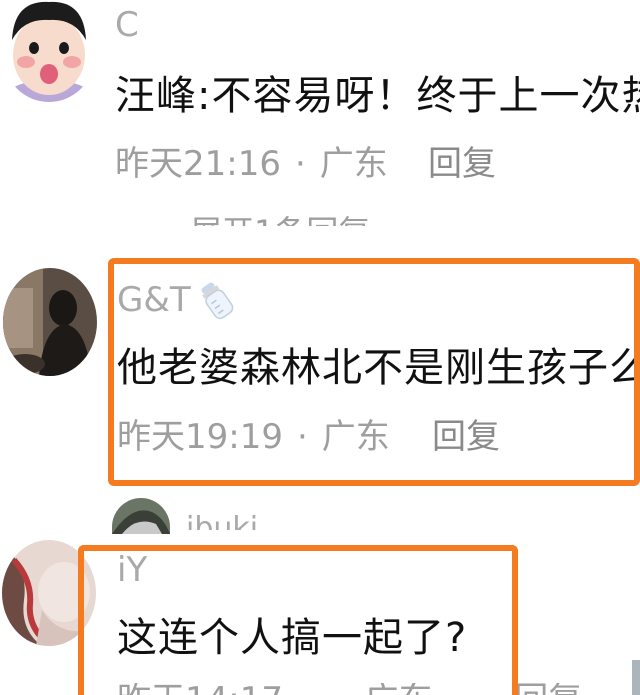 This screenshot has height=695, width=640. I want to click on edge-watermark, so click(636, 677).